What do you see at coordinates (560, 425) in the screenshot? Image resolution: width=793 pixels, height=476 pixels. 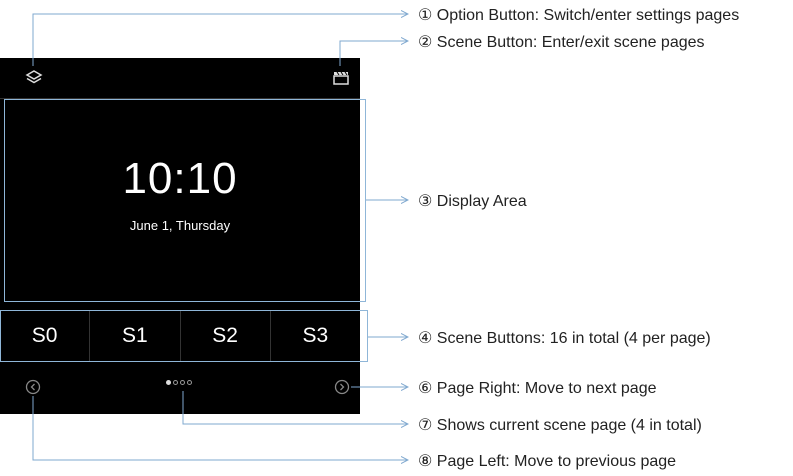 I see `callout-page-indicator: ⑦ Shows current scene page (4 in total)` at bounding box center [560, 425].